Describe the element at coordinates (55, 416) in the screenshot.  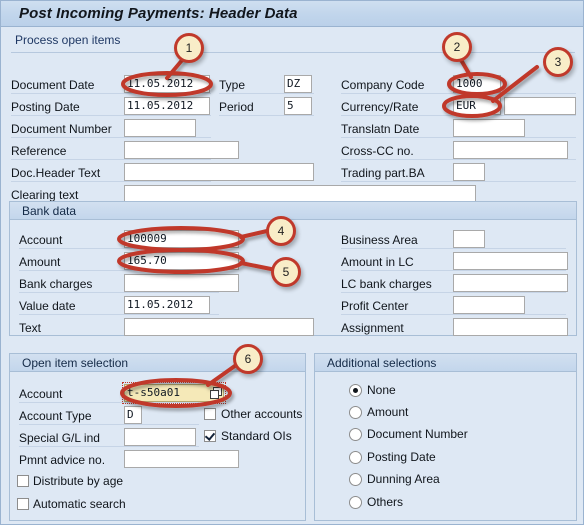
I see `oi-account-type-label: Account Type` at that location.